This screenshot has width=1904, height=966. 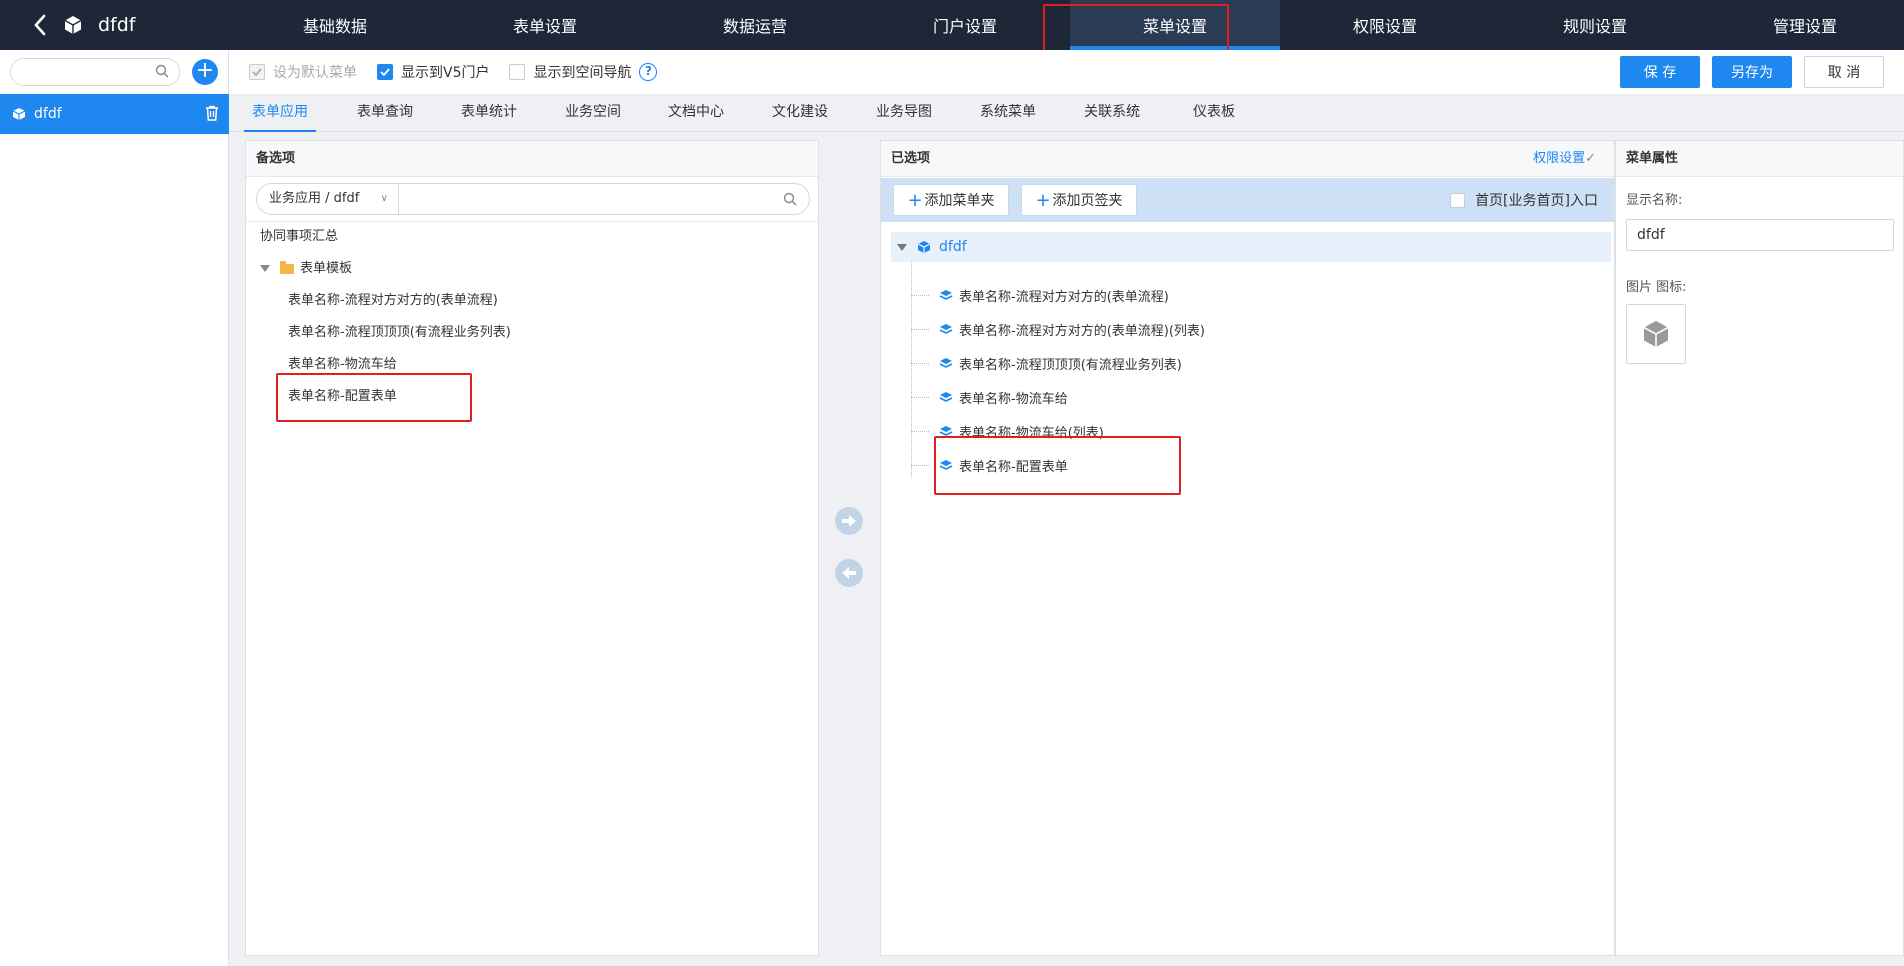 I want to click on child-label: 表单名称-流程顶顶顶(有流程业务列表), so click(x=1070, y=365).